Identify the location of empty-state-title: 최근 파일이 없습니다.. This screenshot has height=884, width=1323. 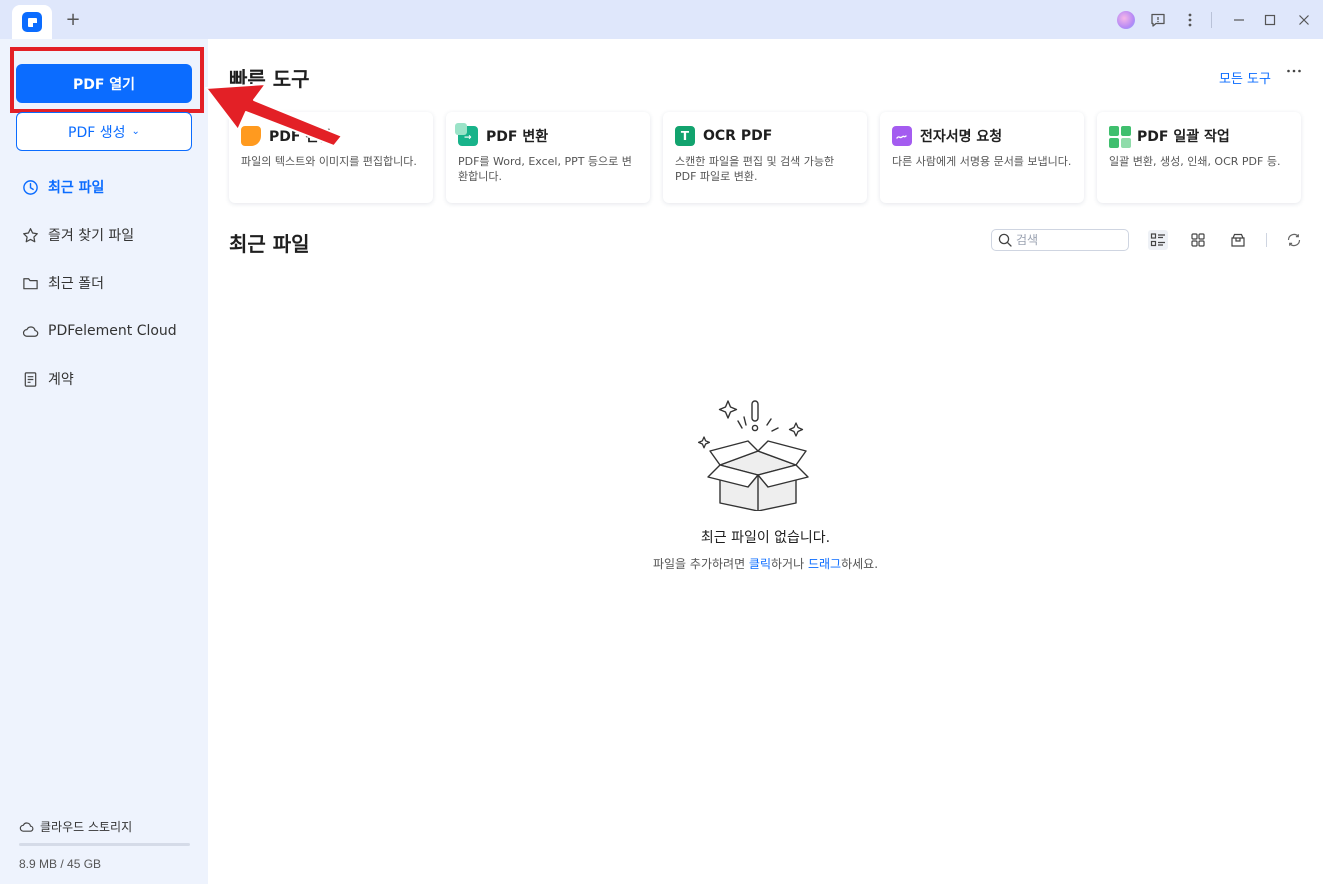
(765, 538).